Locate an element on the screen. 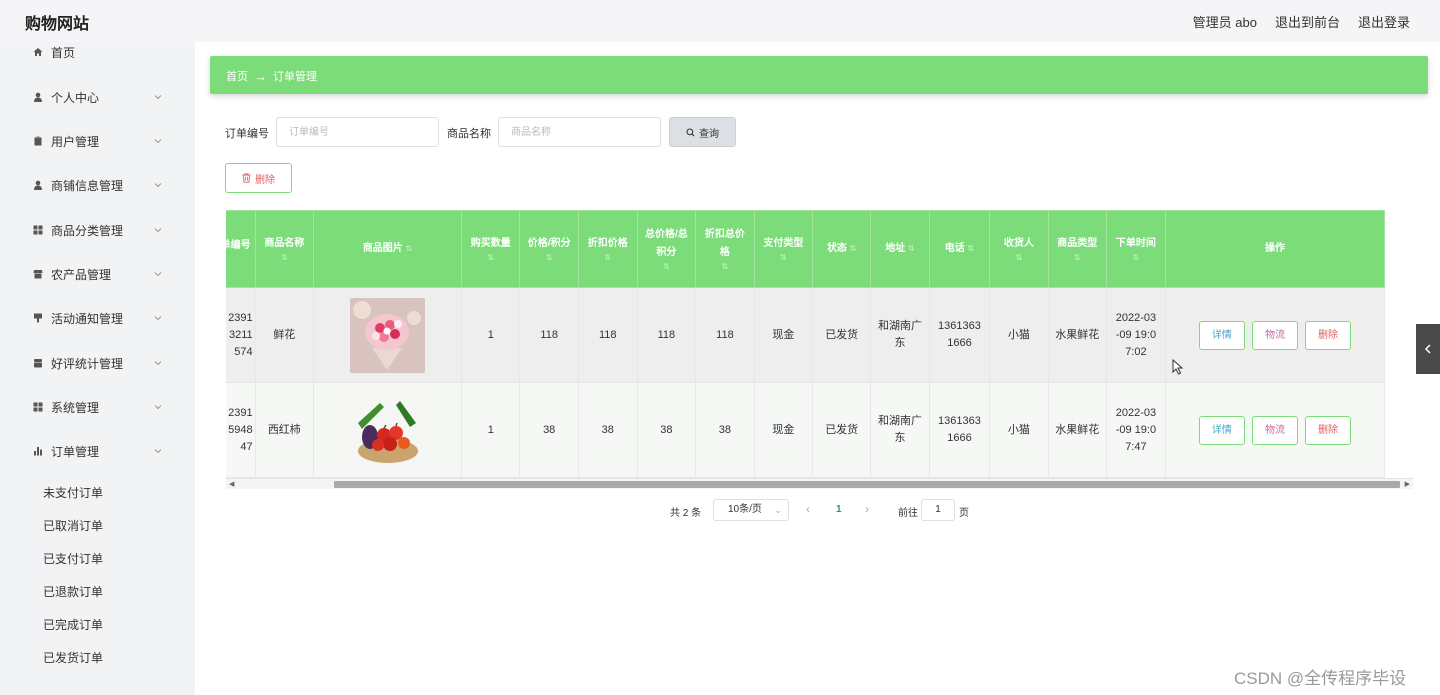 This screenshot has height=695, width=1440. column-header: 下单时间 ⇅ is located at coordinates (1135, 249).